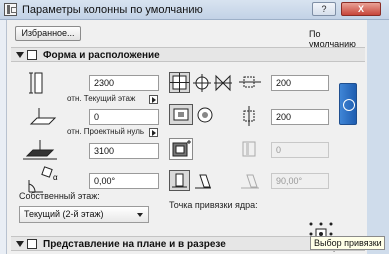 The image size is (389, 254). What do you see at coordinates (300, 117) in the screenshot?
I see `size-y-field: 200` at bounding box center [300, 117].